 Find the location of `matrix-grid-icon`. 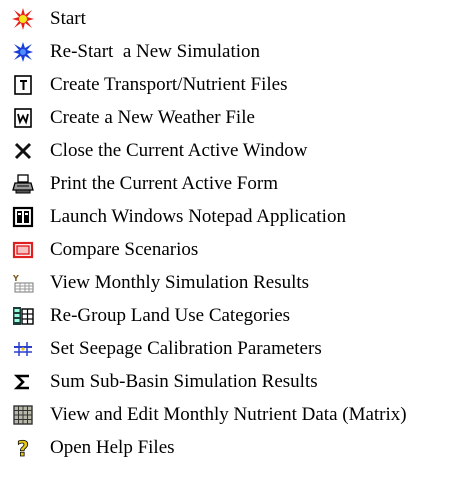

matrix-grid-icon is located at coordinates (23, 415).